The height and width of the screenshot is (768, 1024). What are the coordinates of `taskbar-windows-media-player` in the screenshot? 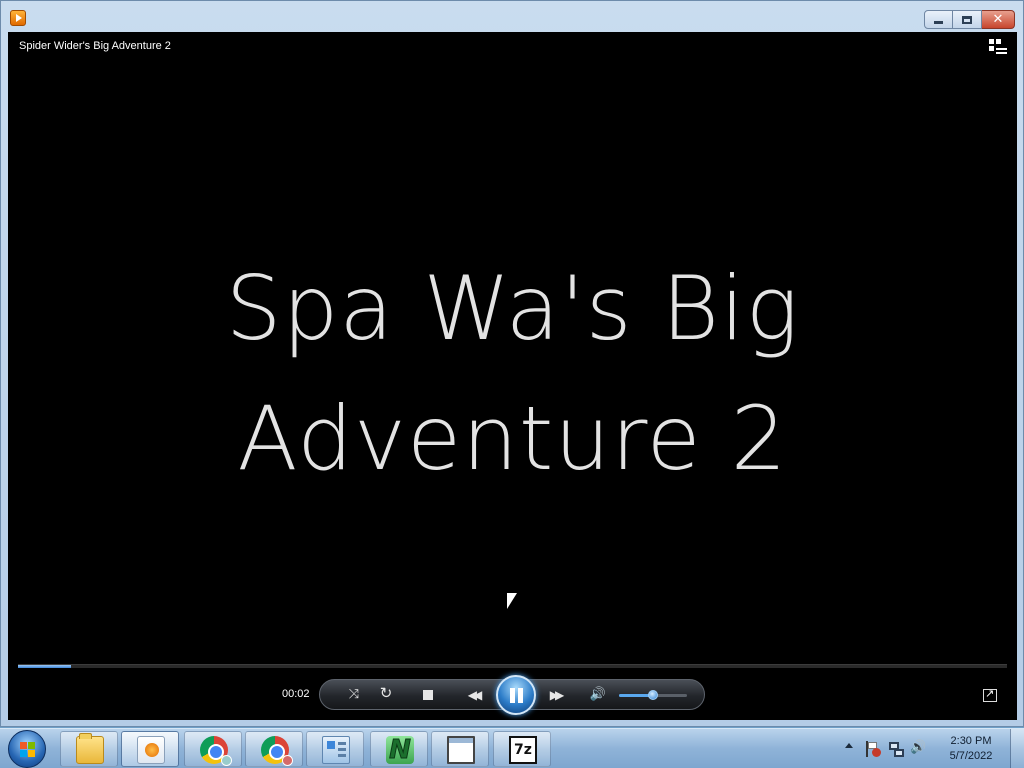 It's located at (150, 749).